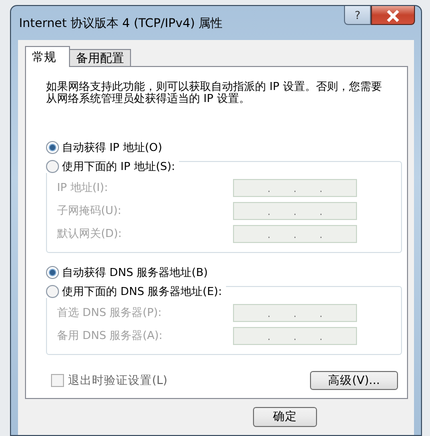 The image size is (430, 436). What do you see at coordinates (121, 23) in the screenshot?
I see `window-title: Internet 协议版本 4 (TCP/IPv4) 属性` at bounding box center [121, 23].